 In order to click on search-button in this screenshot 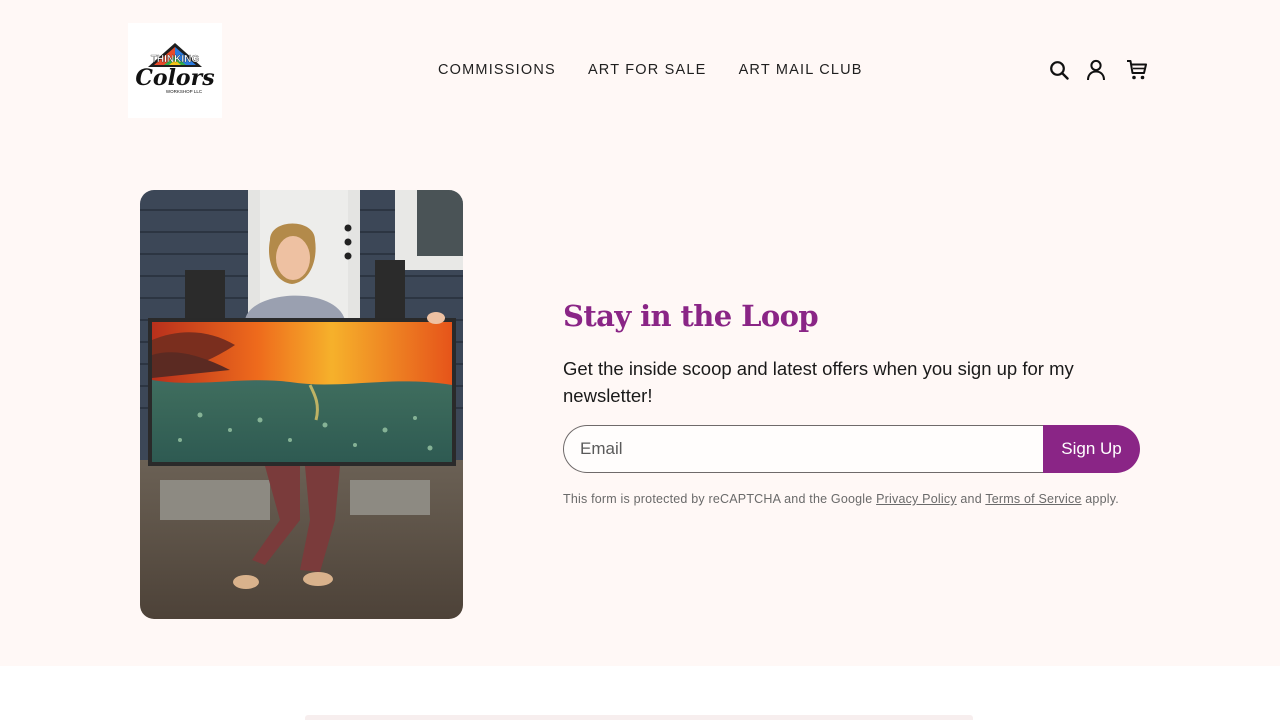, I will do `click(1059, 70)`.